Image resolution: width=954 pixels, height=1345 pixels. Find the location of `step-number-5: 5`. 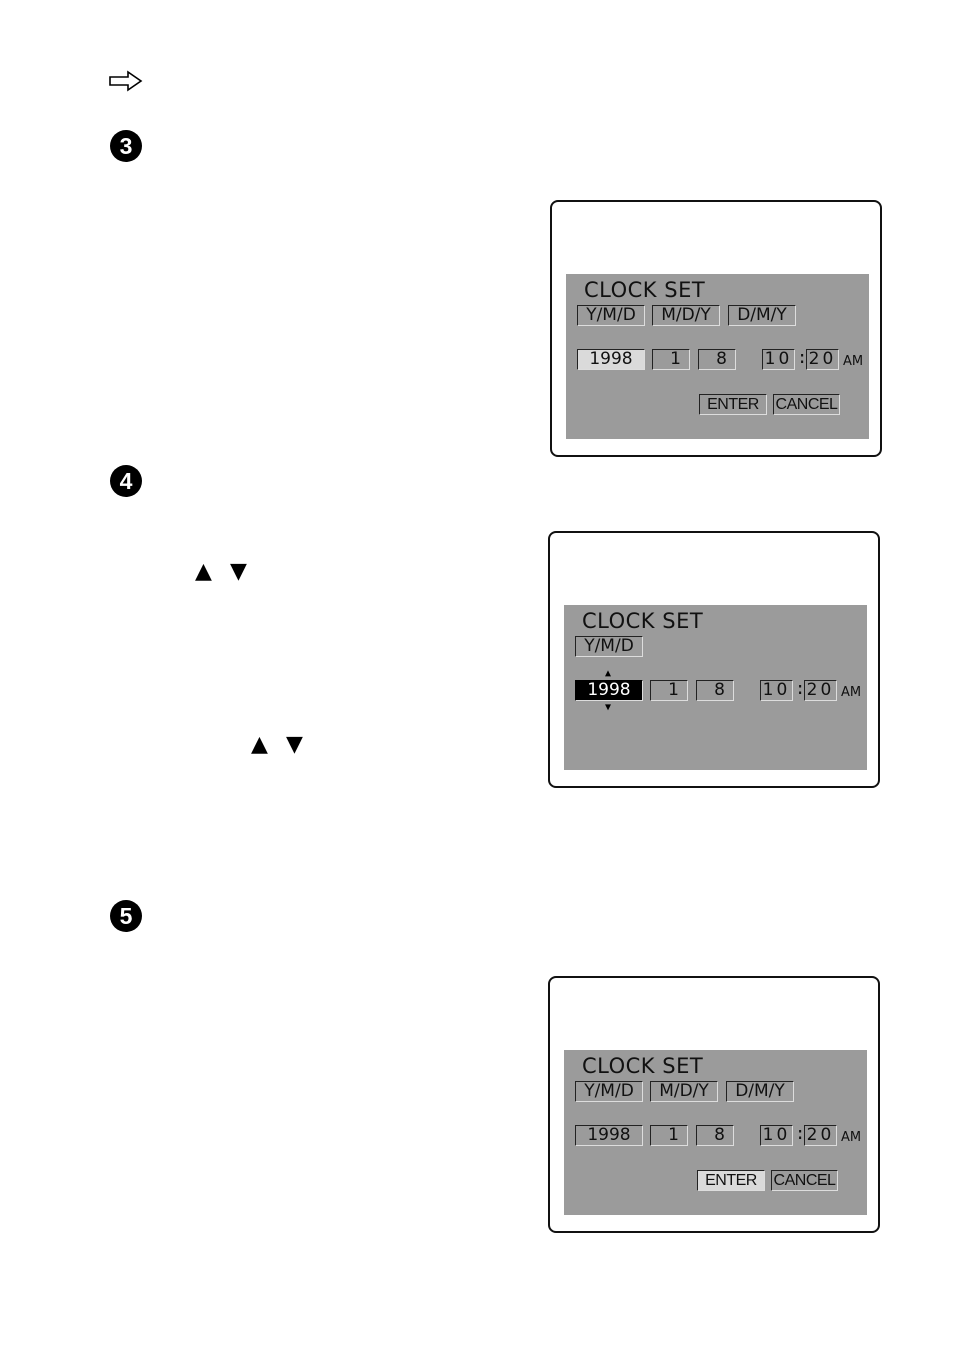

step-number-5: 5 is located at coordinates (126, 916).